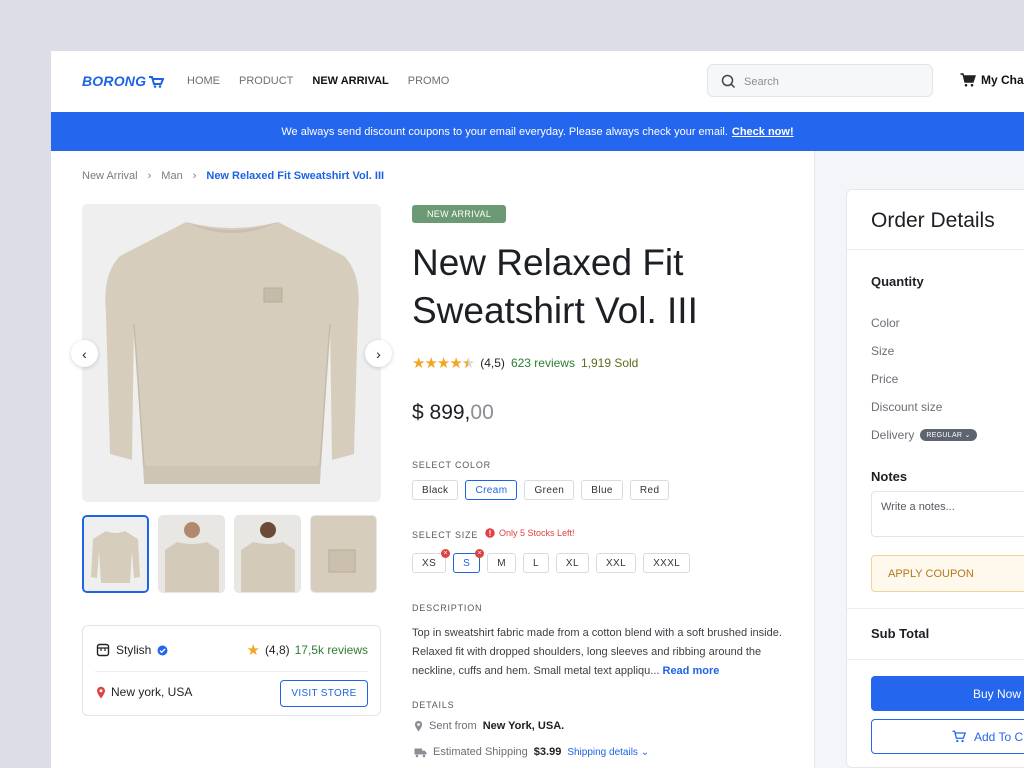  Describe the element at coordinates (453, 726) in the screenshot. I see `sent-from-label: Sent from` at that location.